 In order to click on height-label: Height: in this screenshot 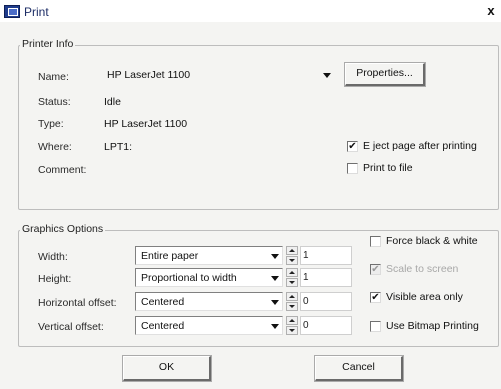, I will do `click(55, 279)`.